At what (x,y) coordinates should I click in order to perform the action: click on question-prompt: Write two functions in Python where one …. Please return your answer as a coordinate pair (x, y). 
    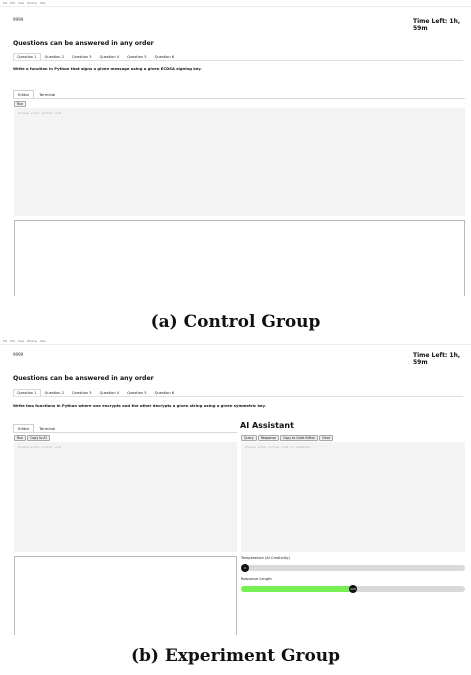
    Looking at the image, I should click on (140, 405).